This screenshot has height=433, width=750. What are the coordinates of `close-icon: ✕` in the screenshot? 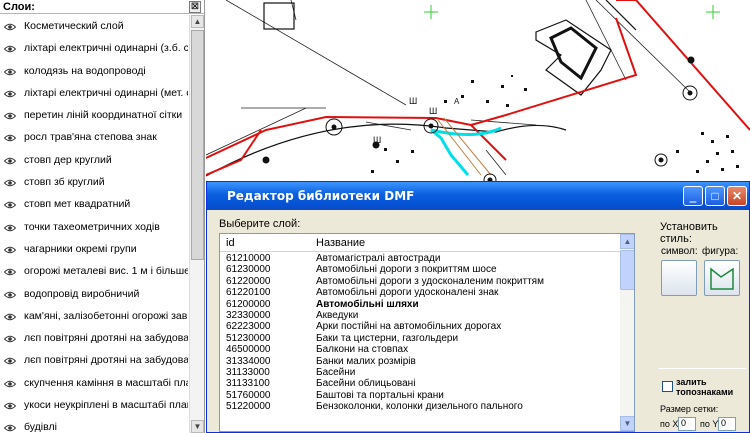 It's located at (737, 196).